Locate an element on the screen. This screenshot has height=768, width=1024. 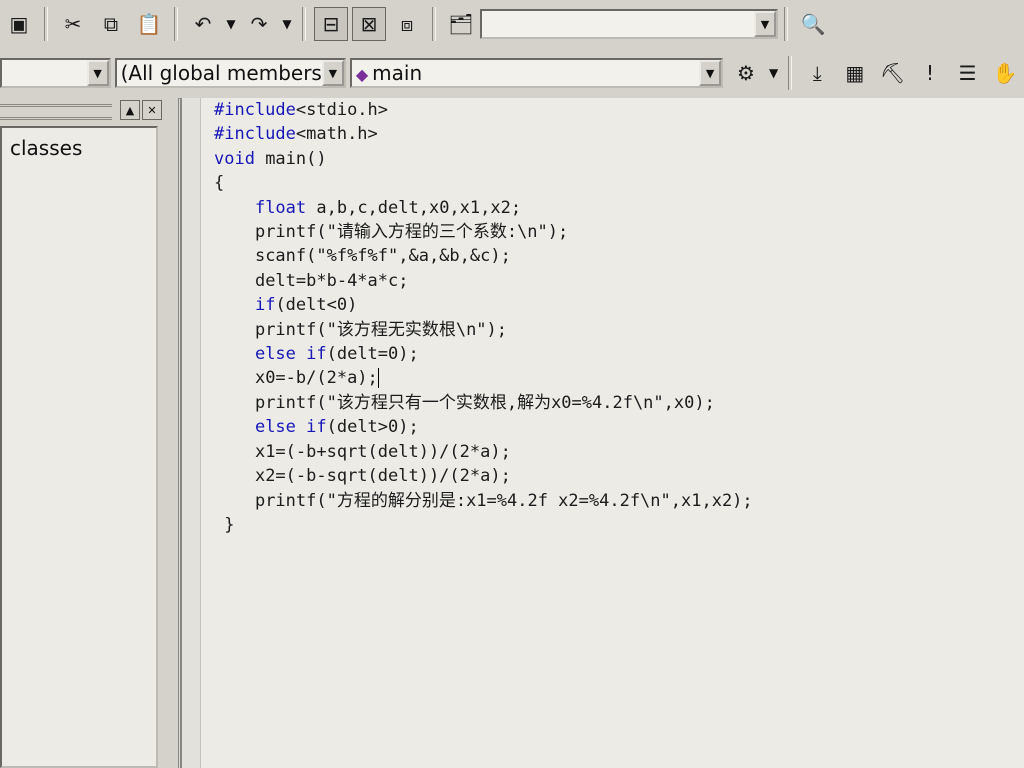
code-text: <math.h> is located at coordinates (336, 134).